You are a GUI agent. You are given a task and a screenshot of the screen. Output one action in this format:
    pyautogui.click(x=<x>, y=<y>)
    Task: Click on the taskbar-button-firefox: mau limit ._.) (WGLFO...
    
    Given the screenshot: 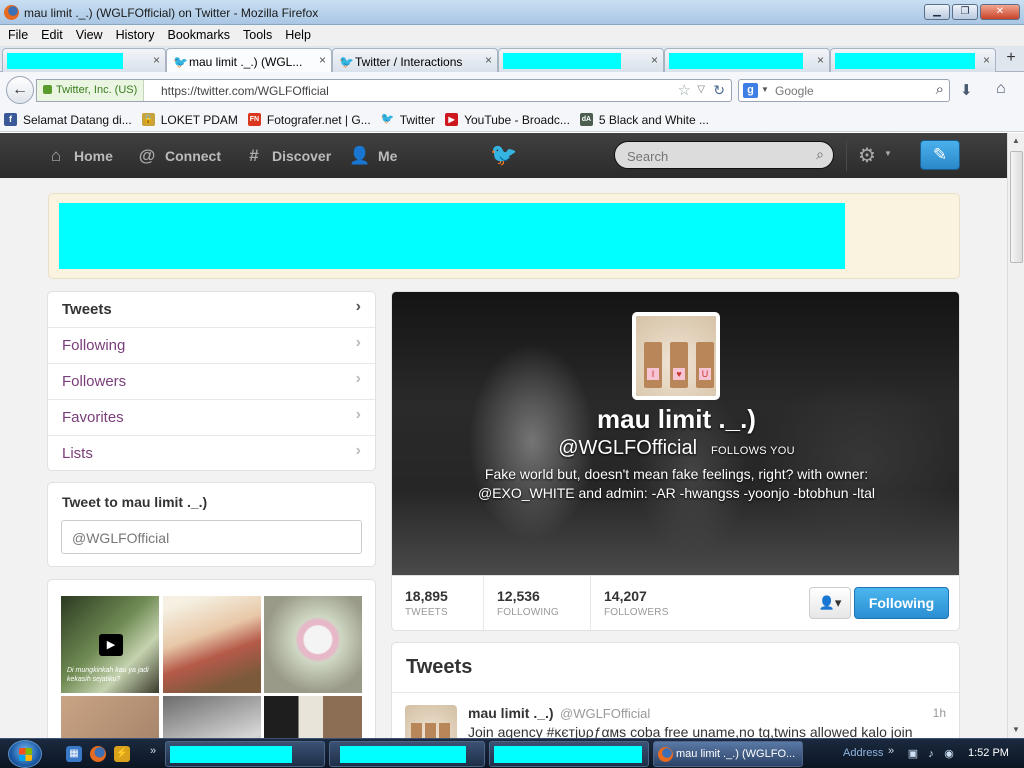 What is the action you would take?
    pyautogui.click(x=728, y=754)
    